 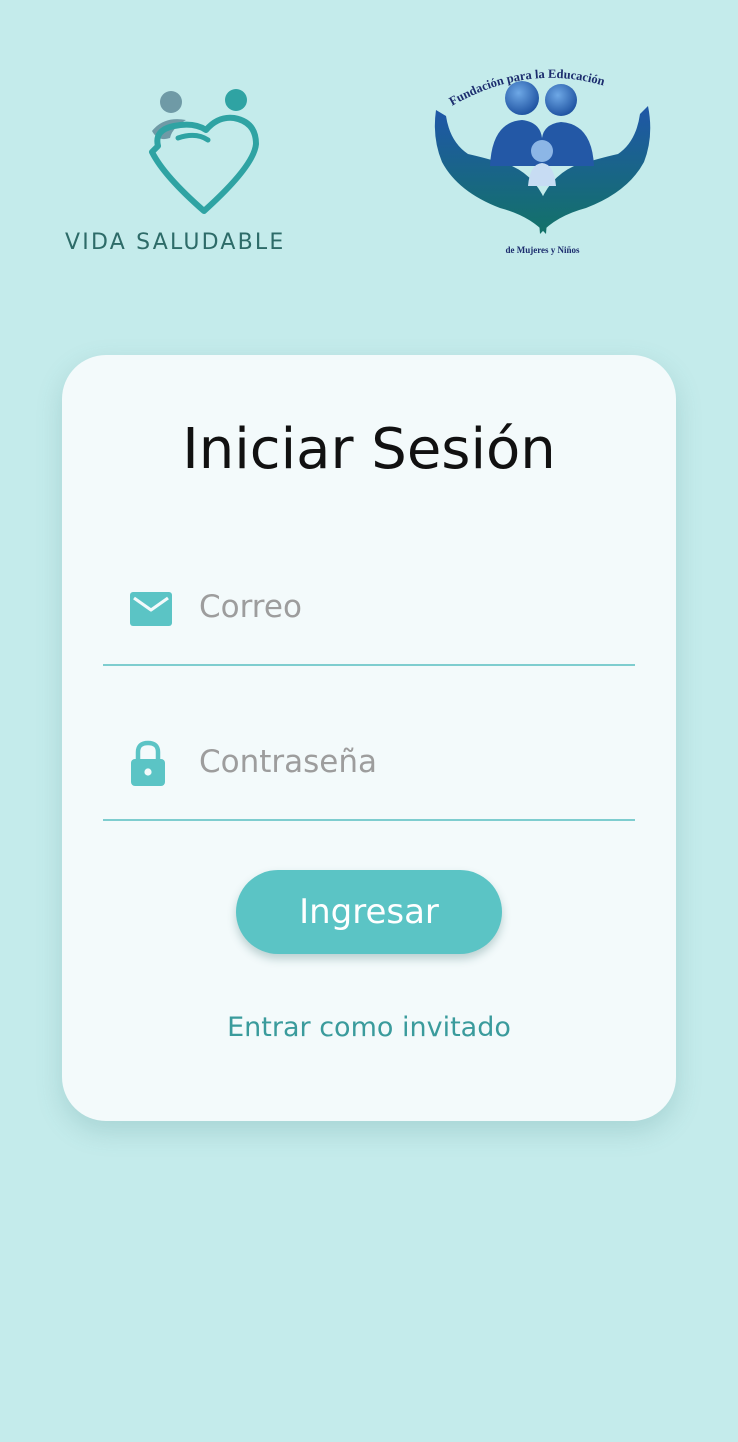 I want to click on people-heart-logo-icon, so click(x=204, y=151).